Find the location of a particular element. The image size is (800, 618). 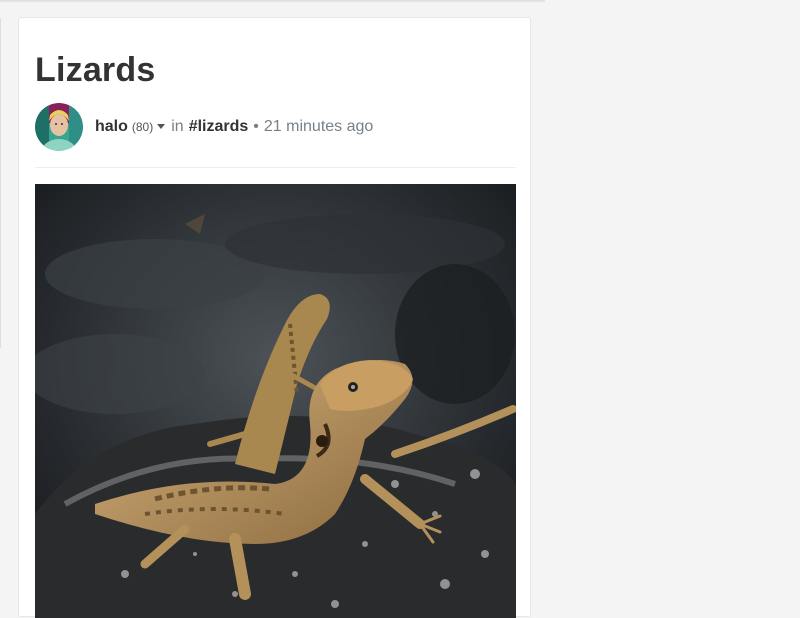

author-avatar is located at coordinates (59, 127).